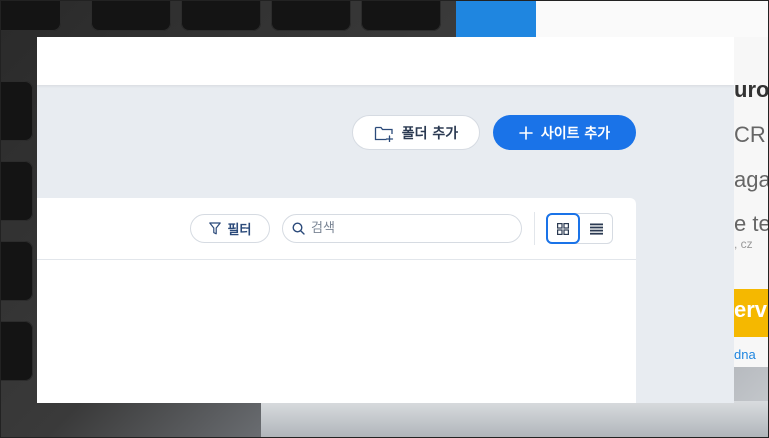 The width and height of the screenshot is (769, 438). I want to click on list-view-button, so click(596, 228).